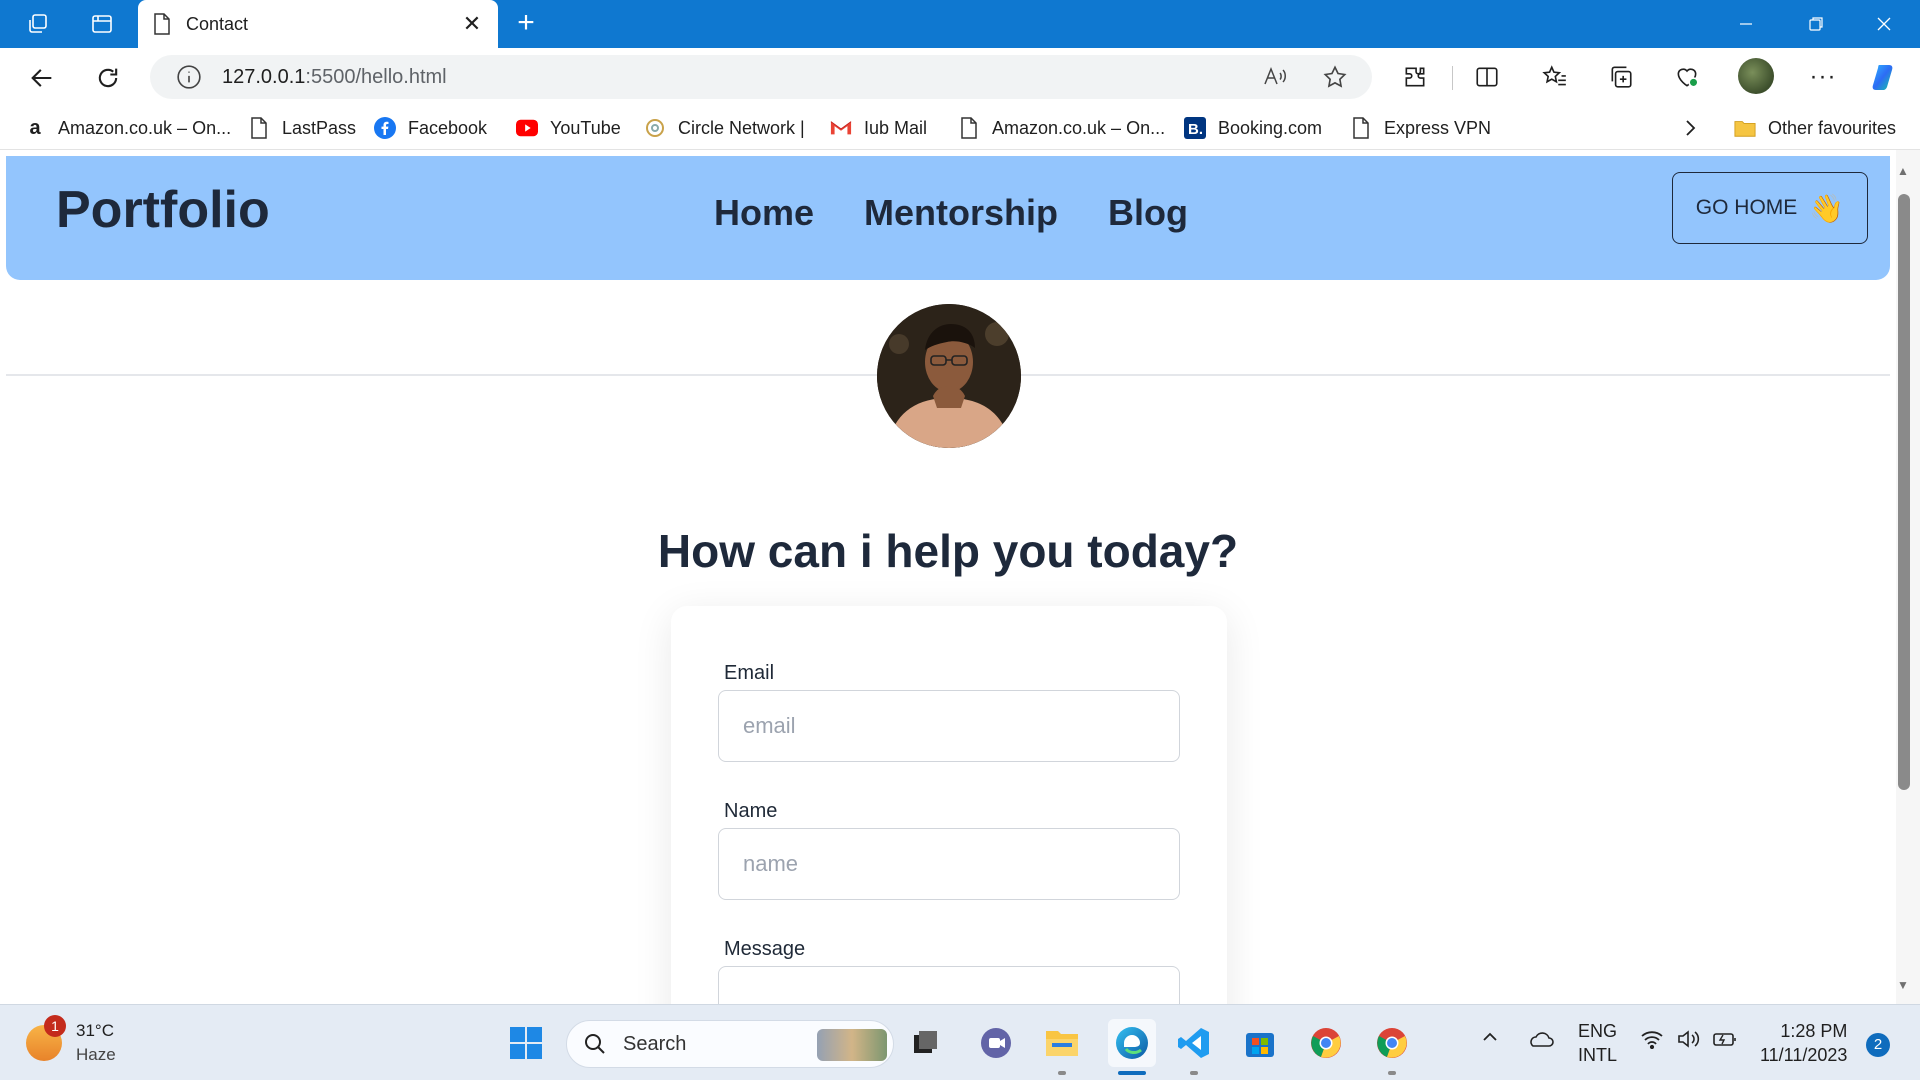 The height and width of the screenshot is (1080, 1920). I want to click on booking-icon: B., so click(1195, 128).